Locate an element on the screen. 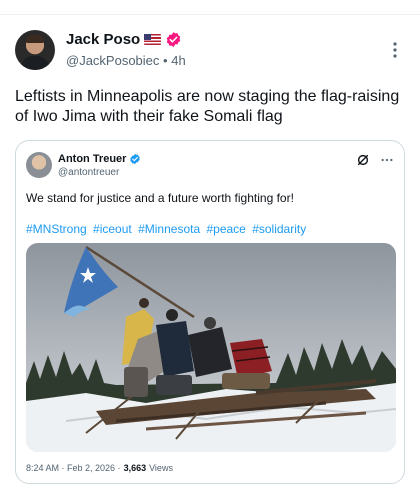 This screenshot has height=500, width=420. quoted-author-name-row: Anton Treuer is located at coordinates (99, 159).